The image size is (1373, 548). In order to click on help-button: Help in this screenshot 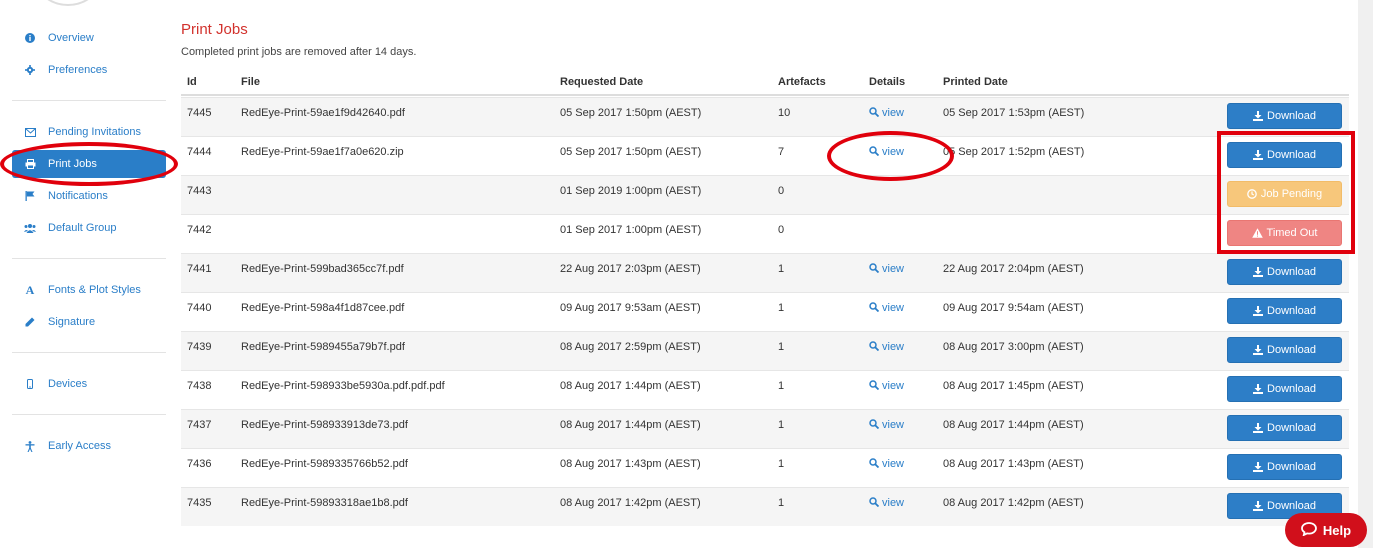, I will do `click(1326, 530)`.